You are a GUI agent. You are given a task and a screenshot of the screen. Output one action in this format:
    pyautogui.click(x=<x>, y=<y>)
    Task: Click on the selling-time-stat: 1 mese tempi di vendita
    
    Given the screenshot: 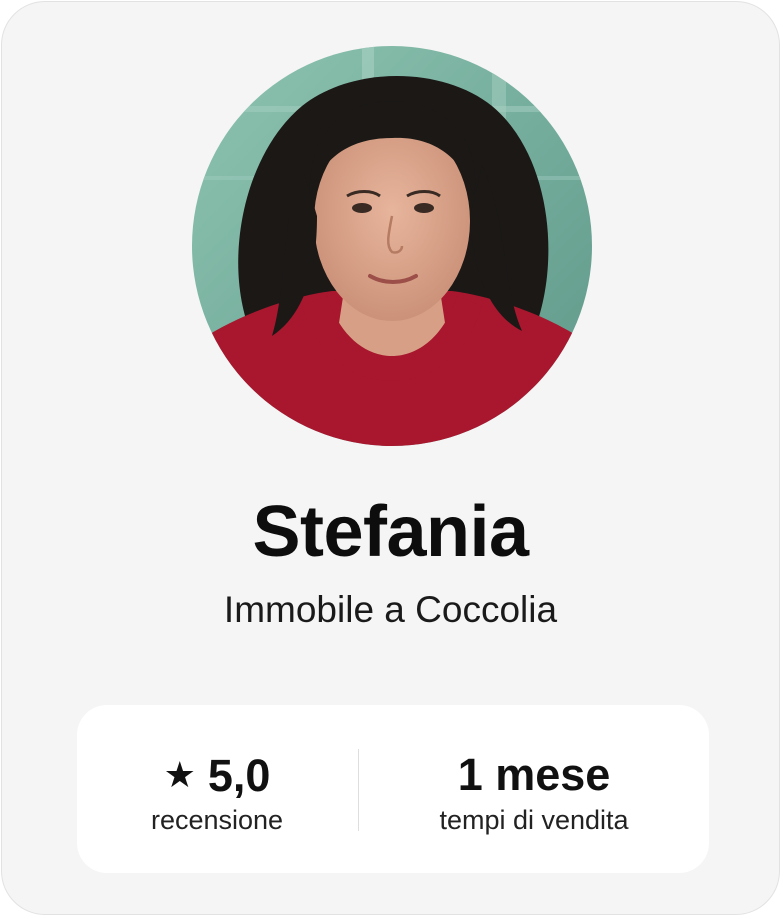 What is the action you would take?
    pyautogui.click(x=534, y=789)
    